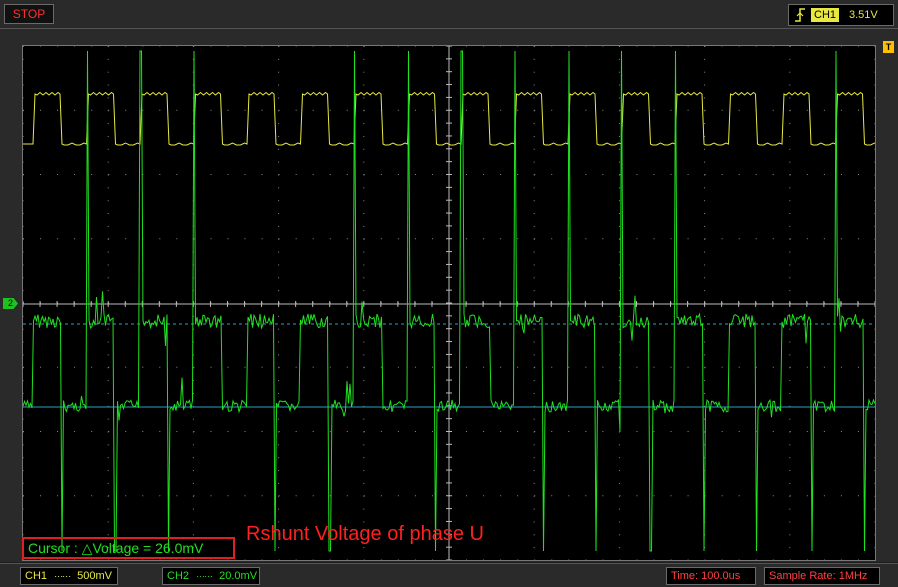 The width and height of the screenshot is (898, 587). I want to click on trigger-level: 3.51V, so click(863, 15).